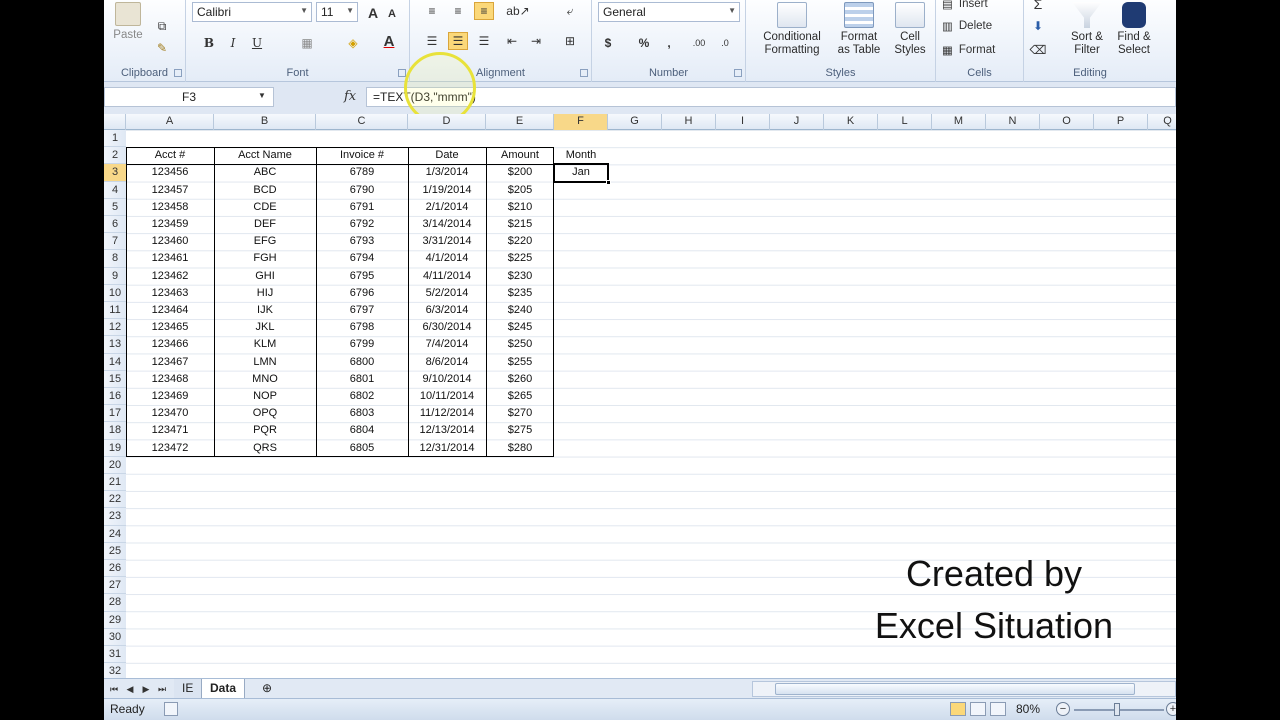  Describe the element at coordinates (859, 28) in the screenshot. I see `format-as-table-button: Format as Table` at that location.